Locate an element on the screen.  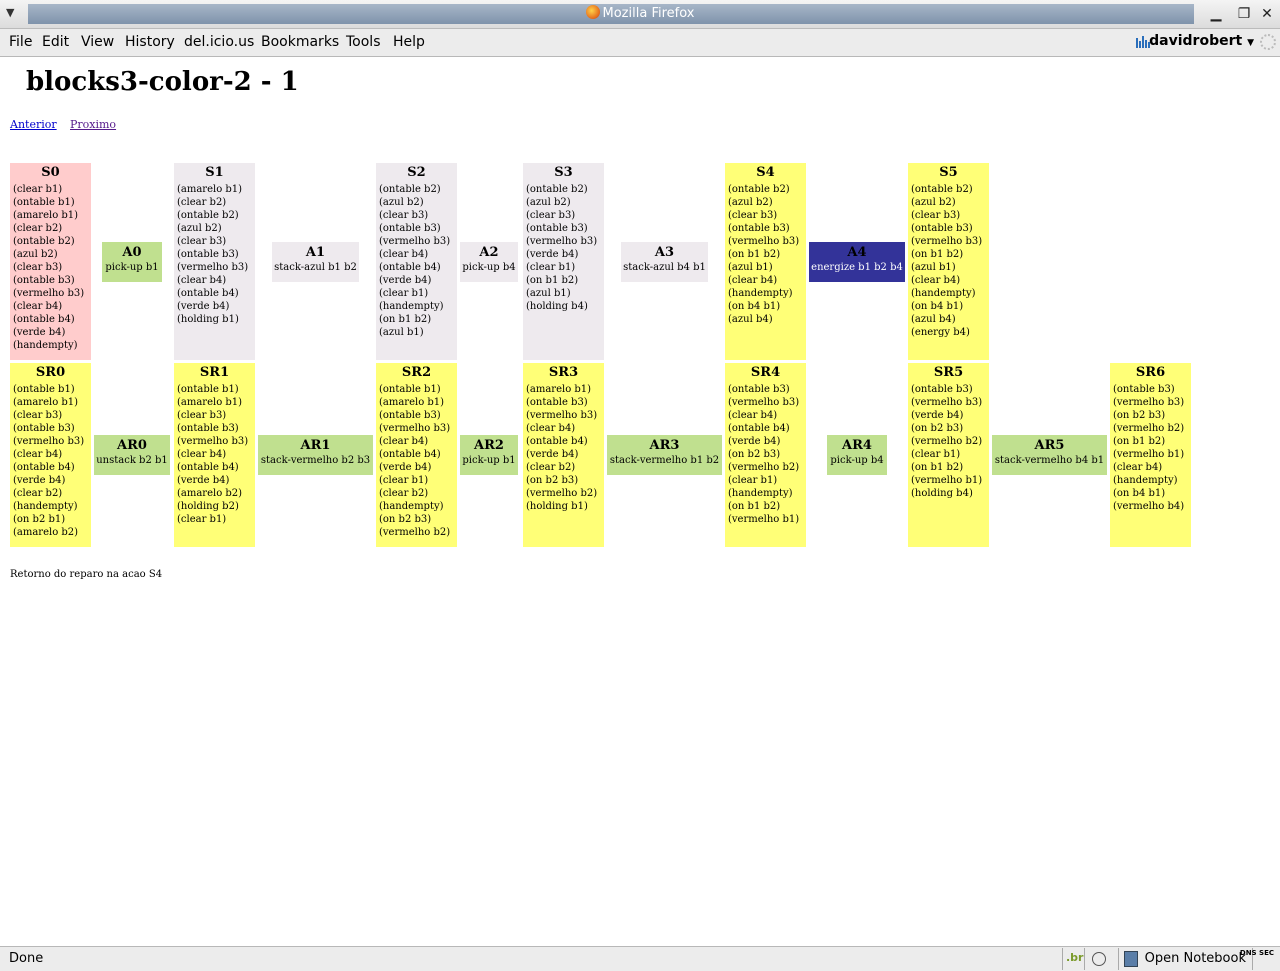
nav-next: Proximo is located at coordinates (93, 124).